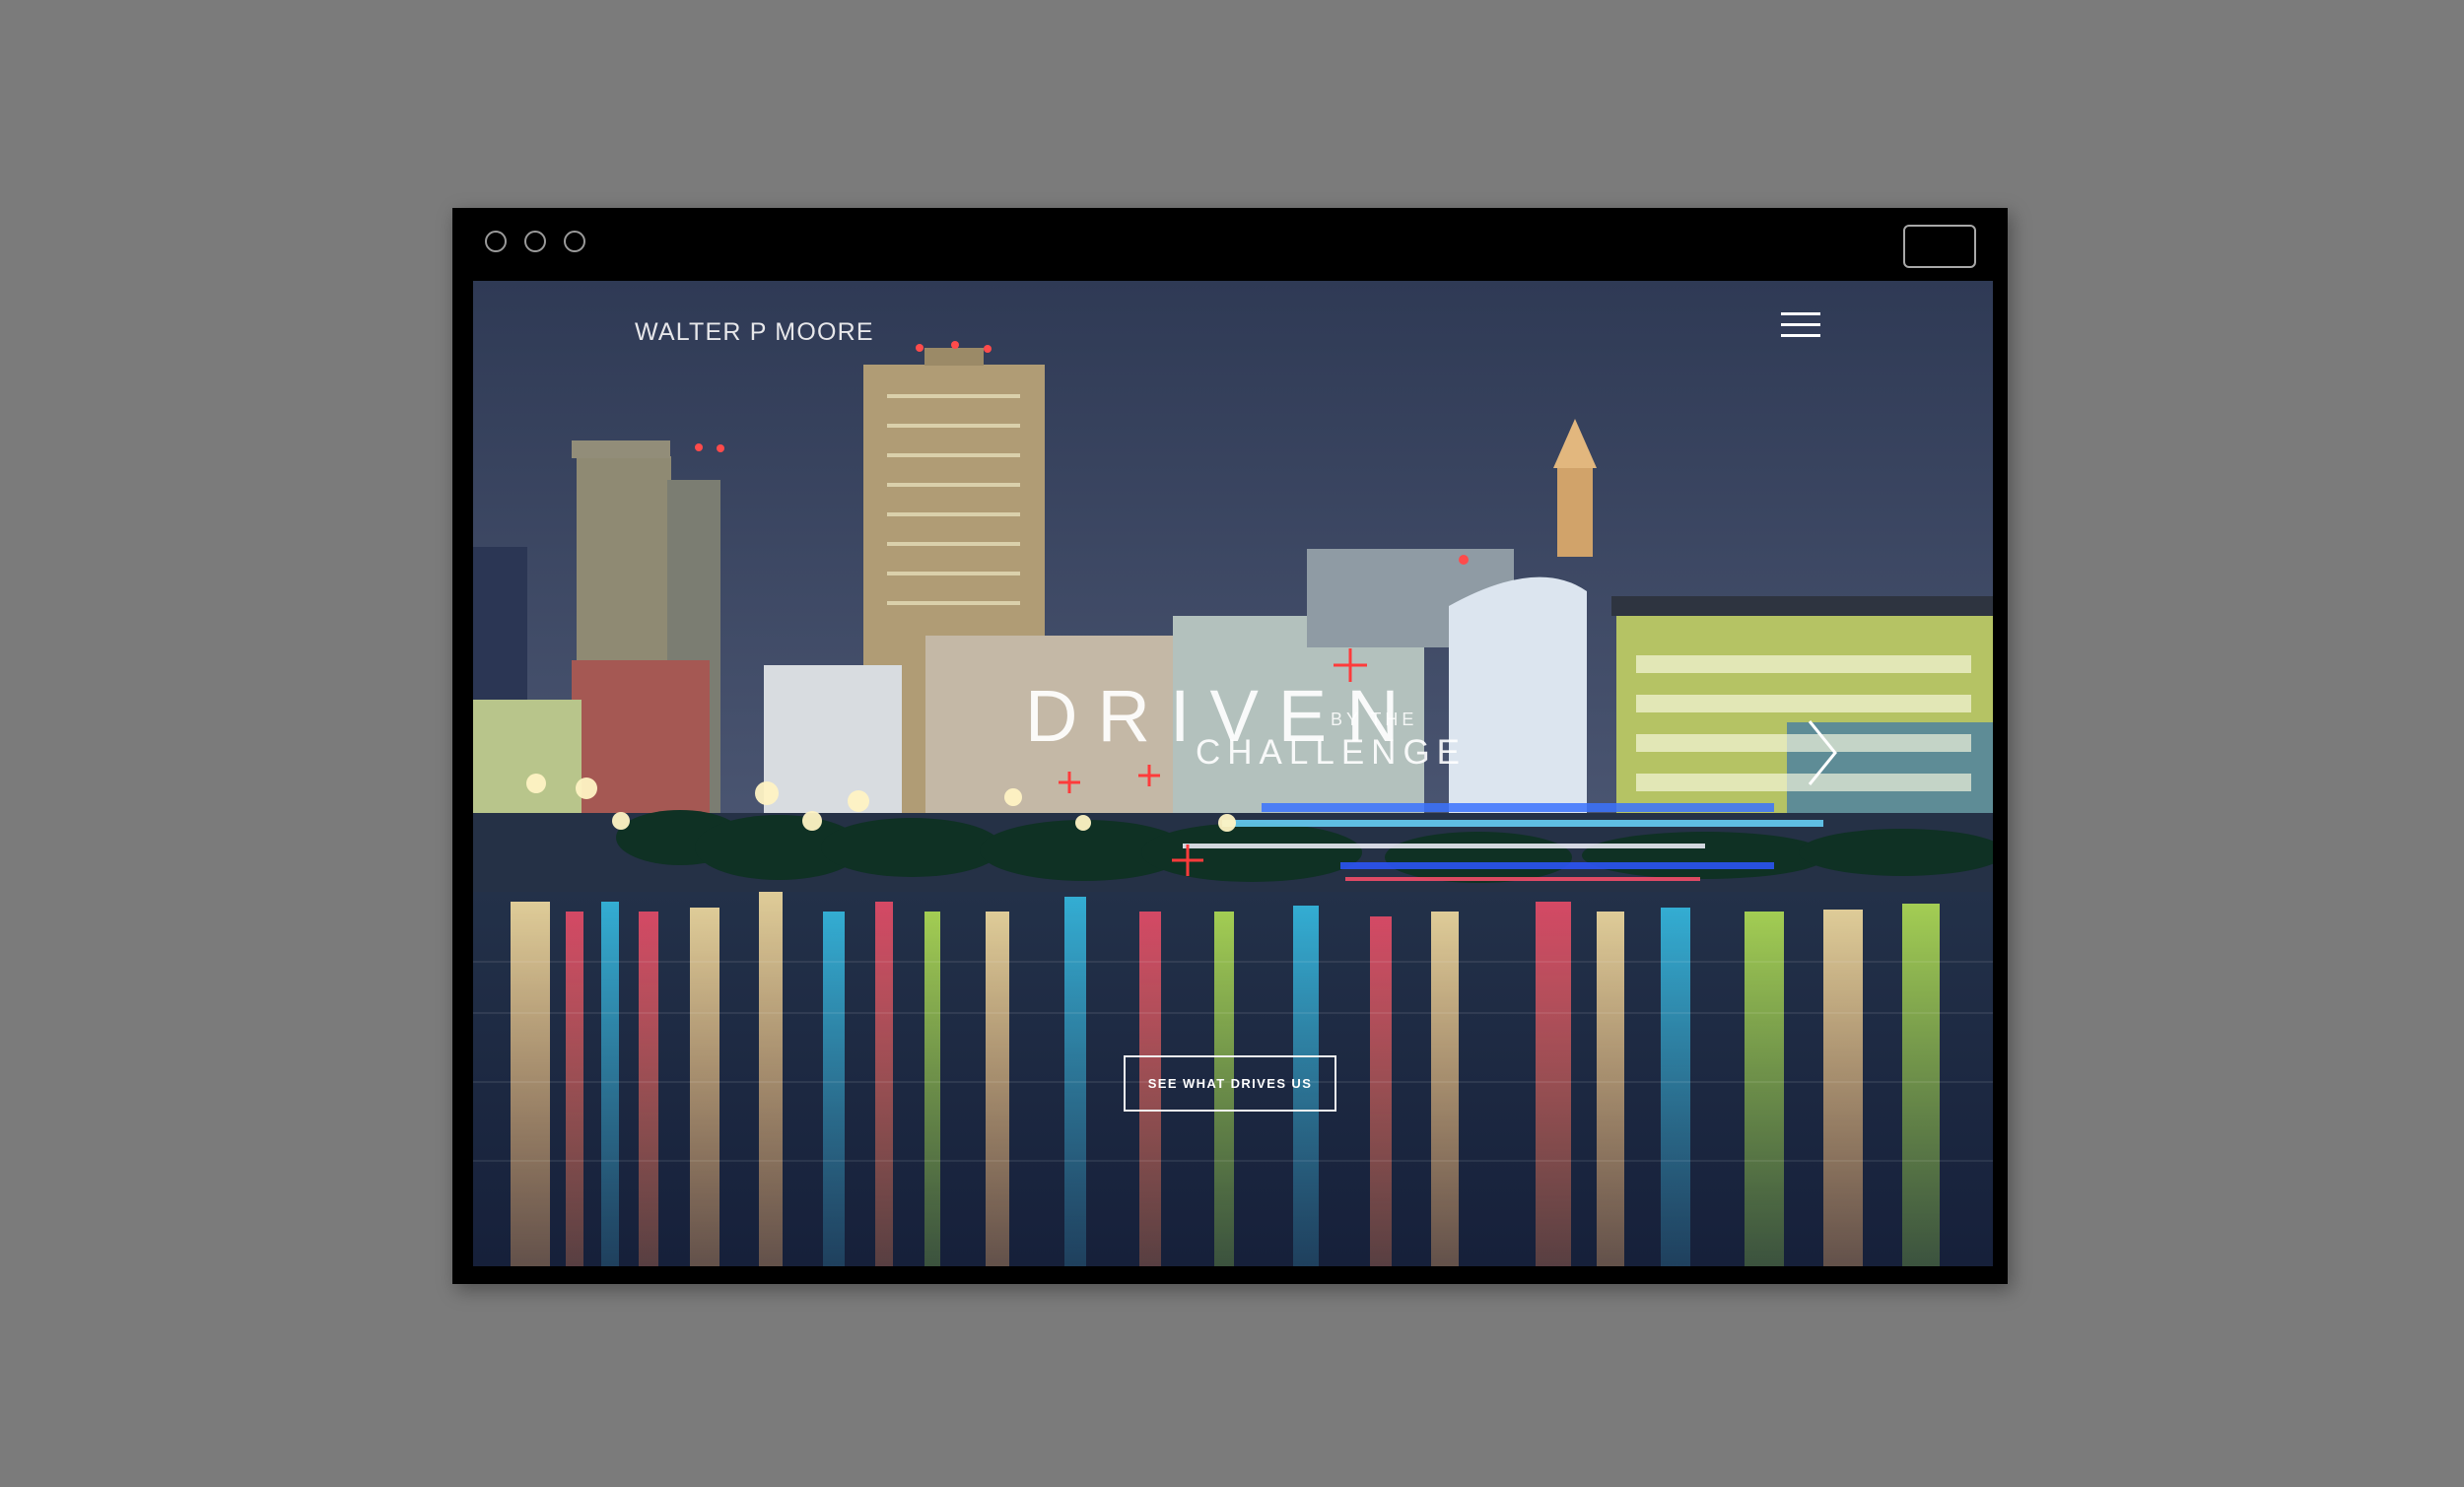 Image resolution: width=2464 pixels, height=1487 pixels. What do you see at coordinates (574, 242) in the screenshot?
I see `maximize-window-icon` at bounding box center [574, 242].